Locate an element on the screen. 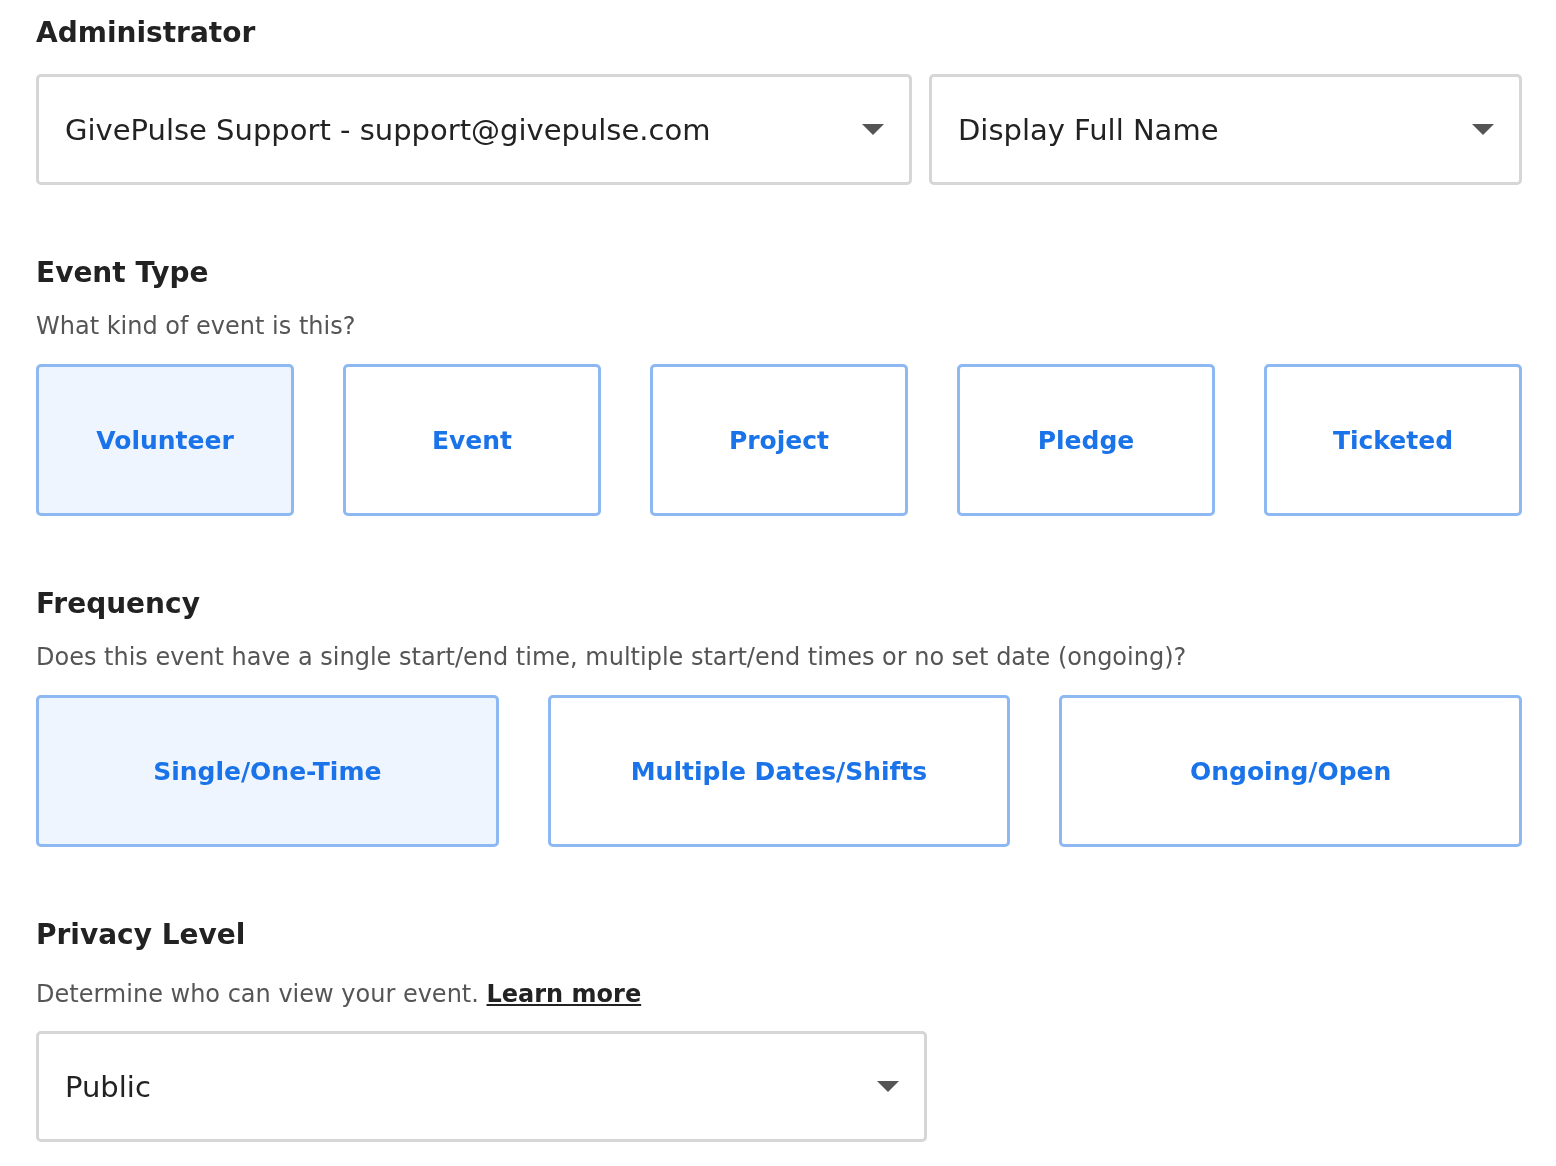 The height and width of the screenshot is (1166, 1556). event-type-option: Volunteer is located at coordinates (165, 440).